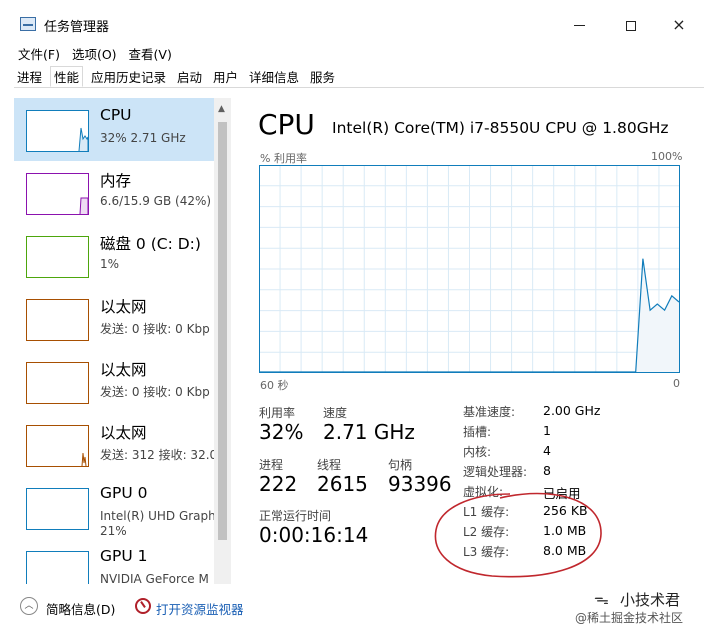 The image size is (712, 630). I want to click on spec-value-virtualization: 已启用, so click(562, 493).